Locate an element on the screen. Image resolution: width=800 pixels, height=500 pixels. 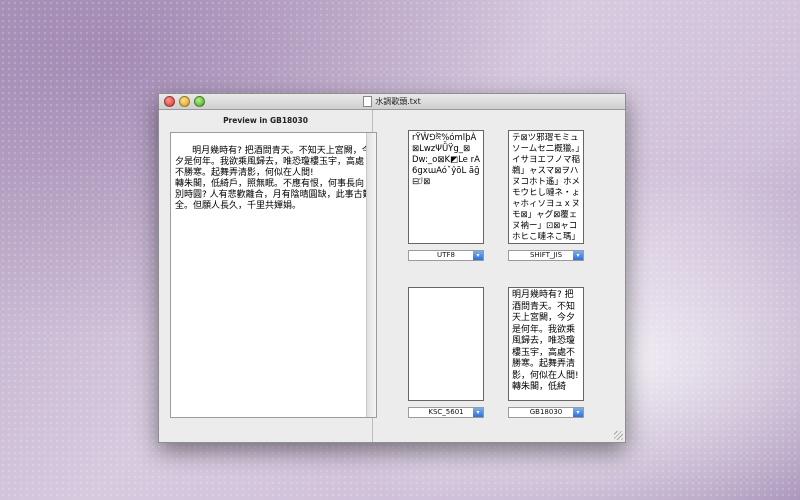
close-icon is located at coordinates (169, 101).